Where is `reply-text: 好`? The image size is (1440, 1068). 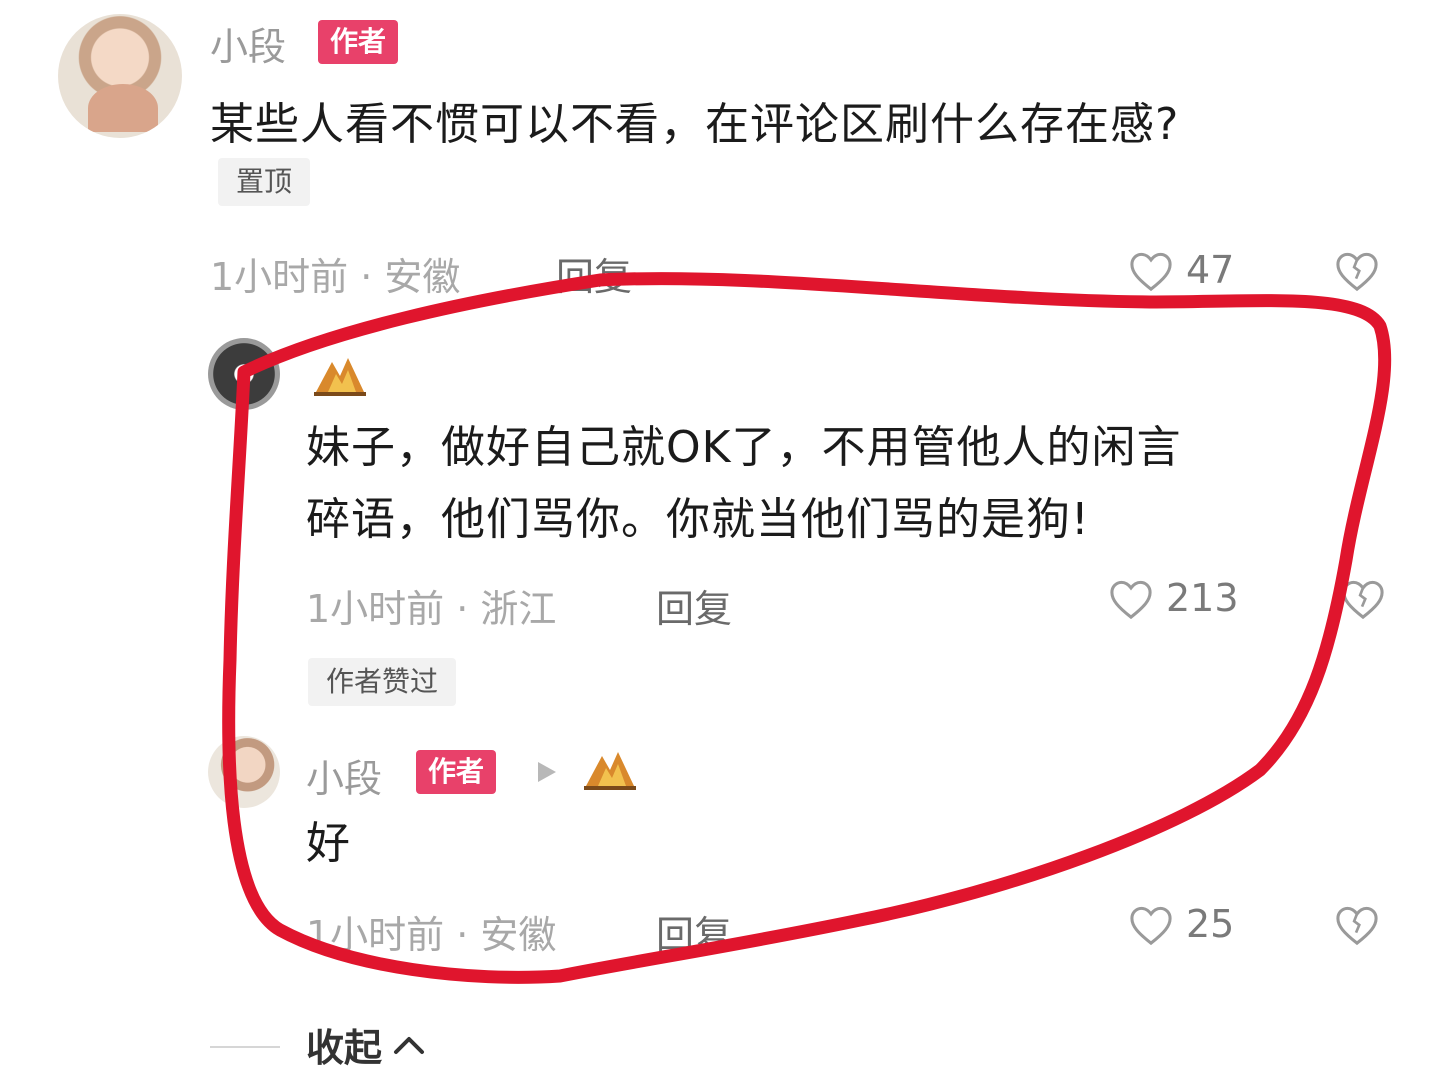
reply-text: 好 is located at coordinates (328, 843).